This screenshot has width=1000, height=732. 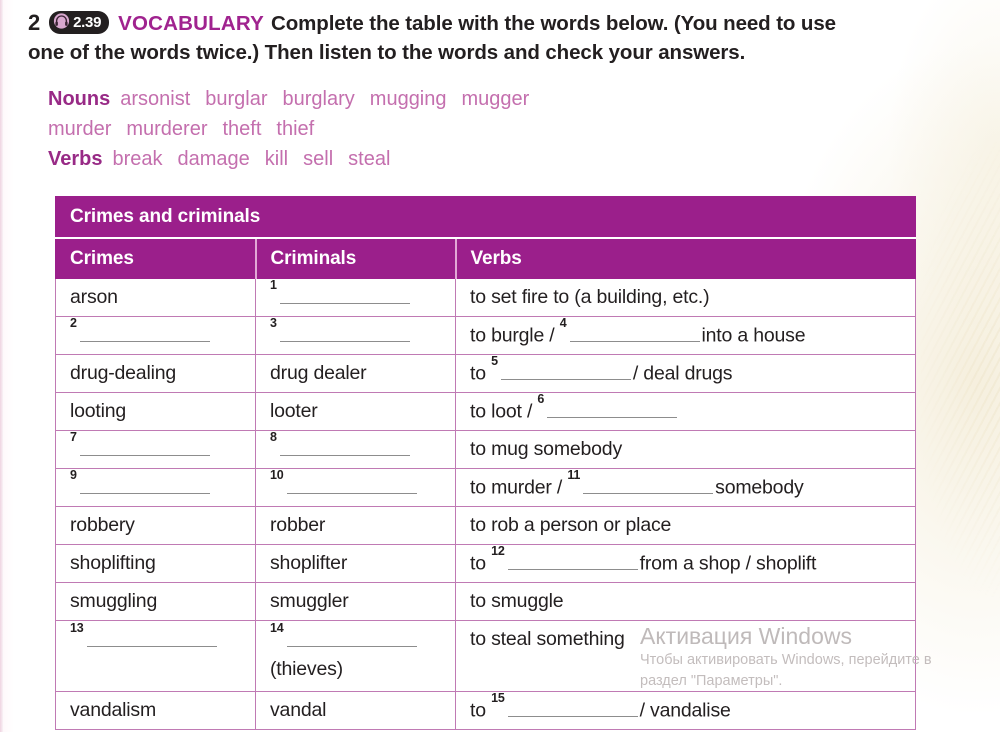 What do you see at coordinates (75, 159) in the screenshot?
I see `word-bank-verbs-label: Verbs` at bounding box center [75, 159].